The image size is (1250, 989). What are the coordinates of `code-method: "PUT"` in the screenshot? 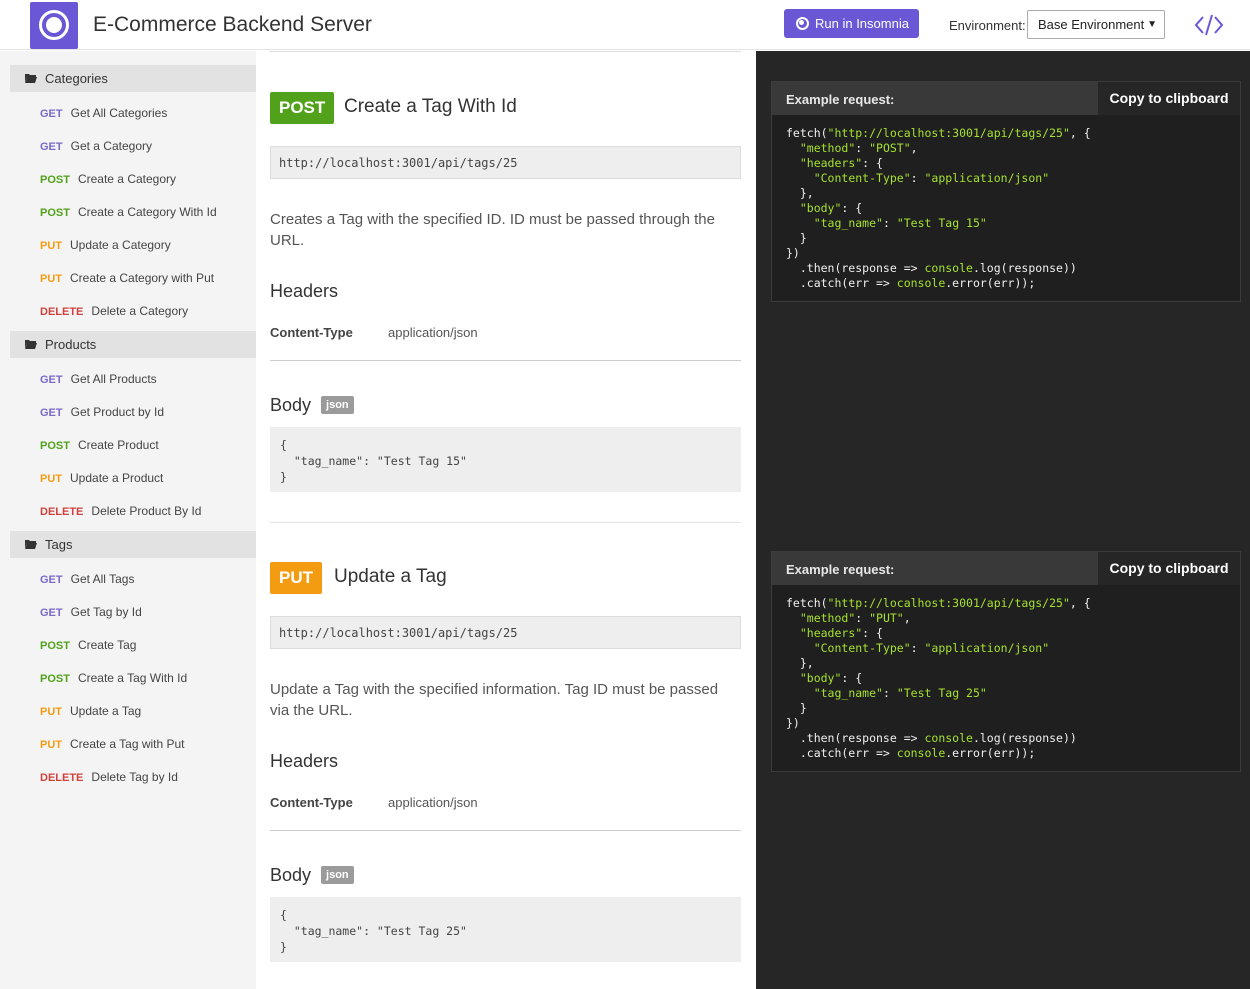 It's located at (886, 618).